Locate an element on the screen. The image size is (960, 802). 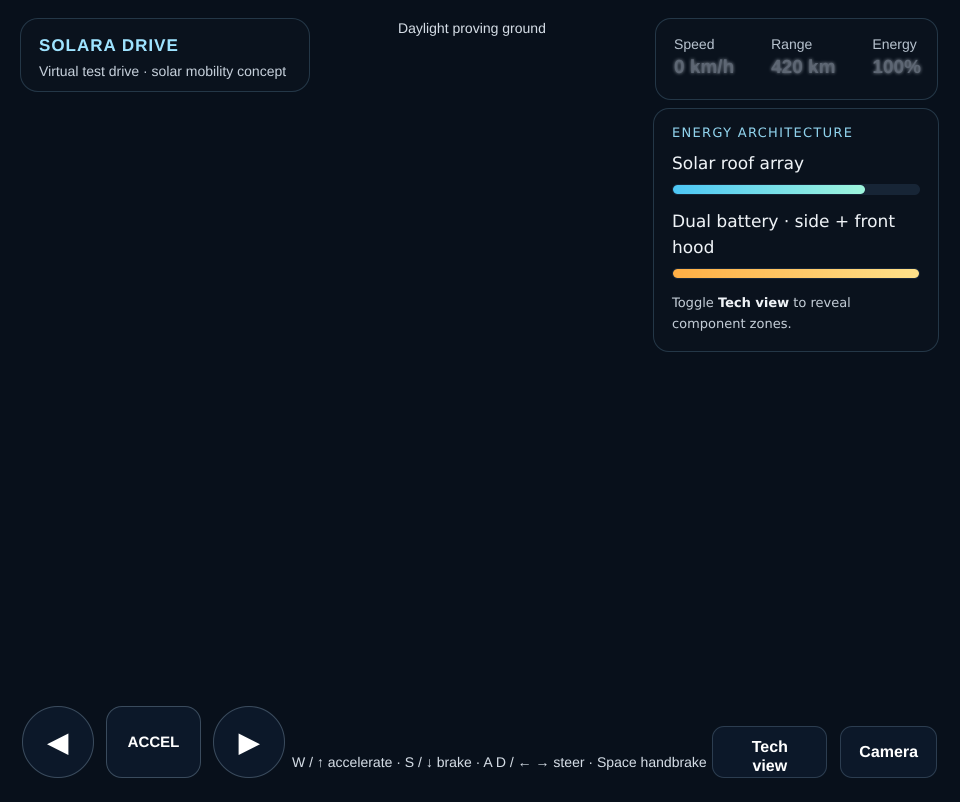
app-title: SOLARA DRIVE is located at coordinates (109, 46).